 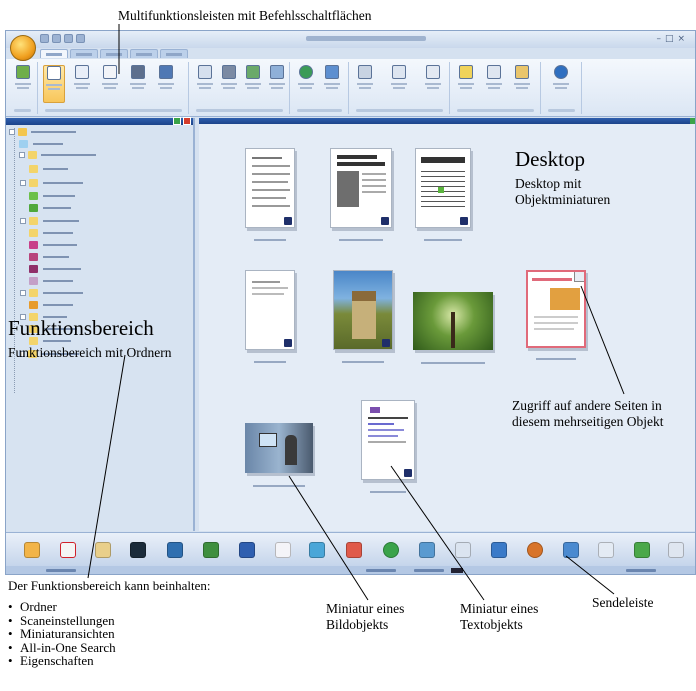 I want to click on ribbon-group-organize, so click(x=400, y=88).